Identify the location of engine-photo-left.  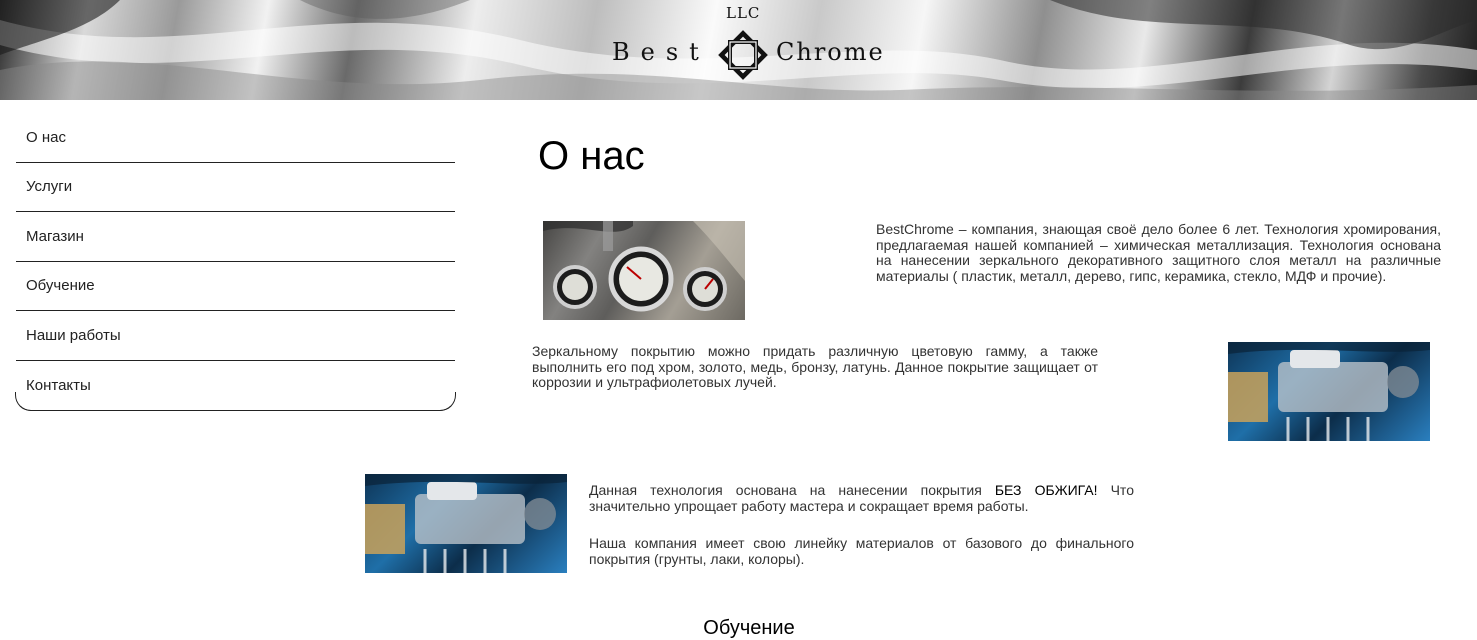
(466, 523).